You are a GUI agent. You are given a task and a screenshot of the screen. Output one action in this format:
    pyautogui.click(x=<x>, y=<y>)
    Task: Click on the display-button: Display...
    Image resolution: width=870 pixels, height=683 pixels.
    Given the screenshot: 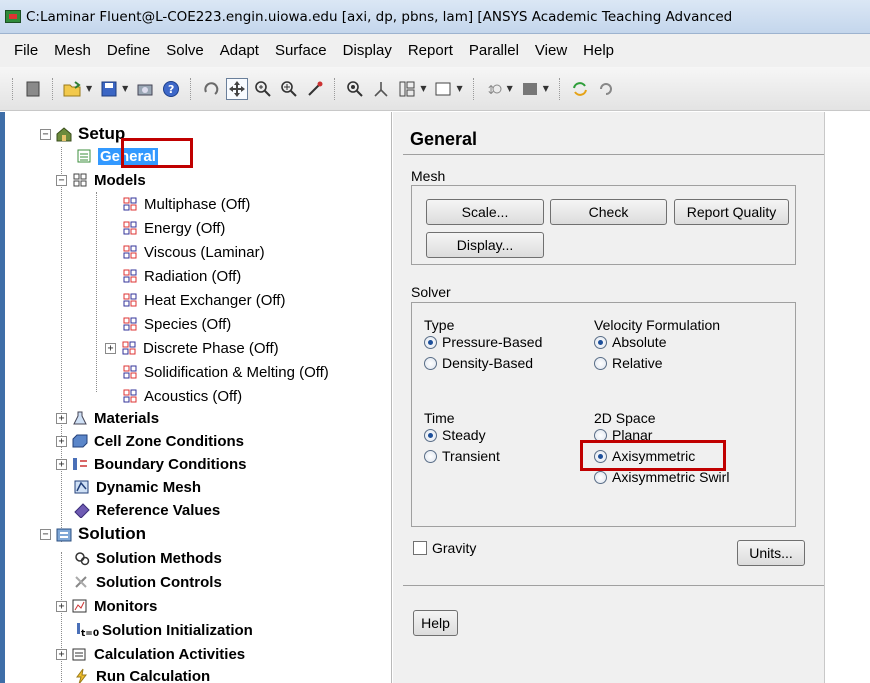 What is the action you would take?
    pyautogui.click(x=485, y=245)
    